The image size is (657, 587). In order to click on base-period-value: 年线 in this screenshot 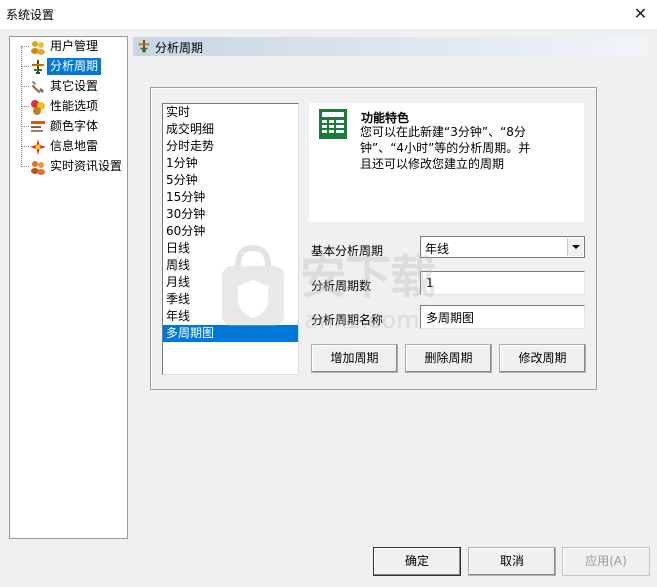, I will do `click(437, 249)`.